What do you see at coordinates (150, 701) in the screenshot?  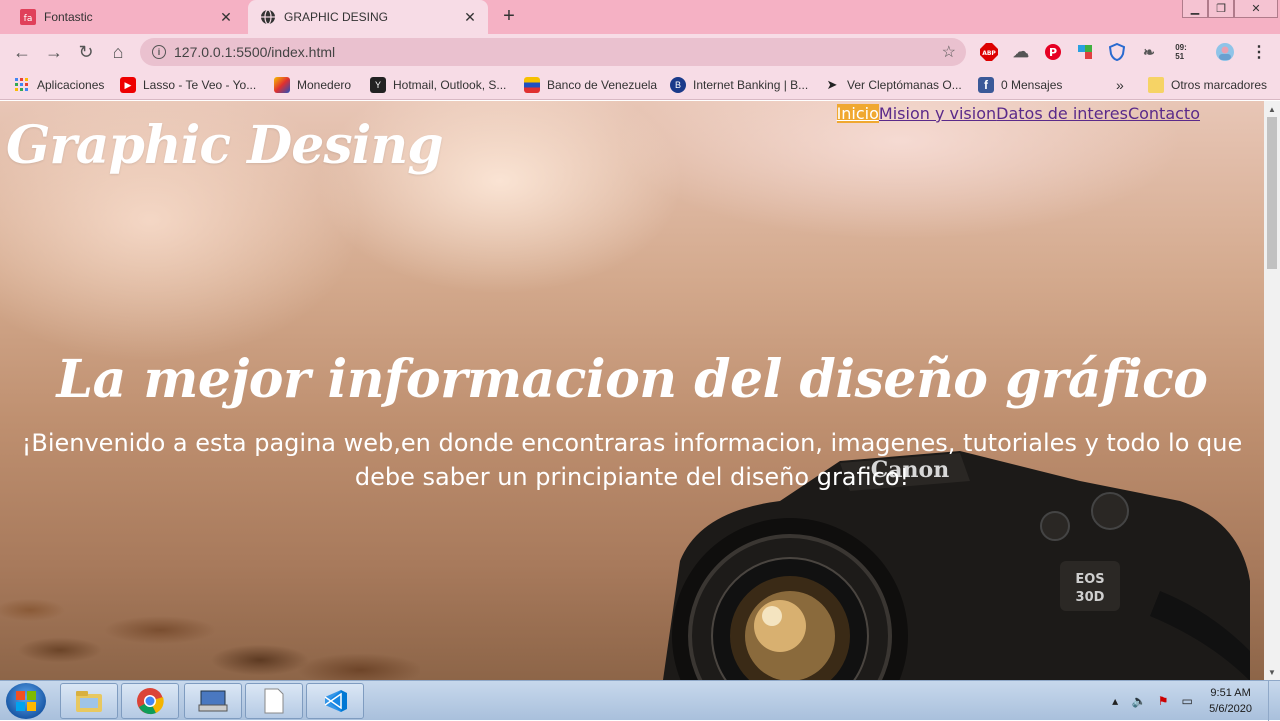 I see `chrome-taskbar-icon` at bounding box center [150, 701].